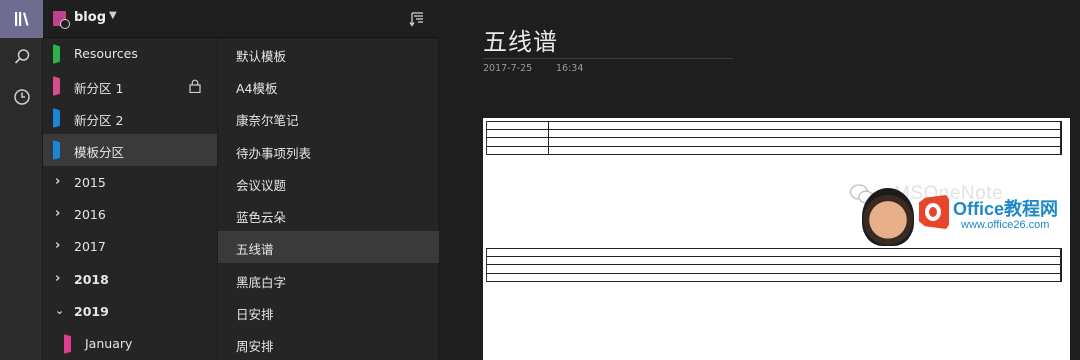 Image resolution: width=1080 pixels, height=360 pixels. Describe the element at coordinates (130, 280) in the screenshot. I see `section-group-2018: › 2018` at that location.